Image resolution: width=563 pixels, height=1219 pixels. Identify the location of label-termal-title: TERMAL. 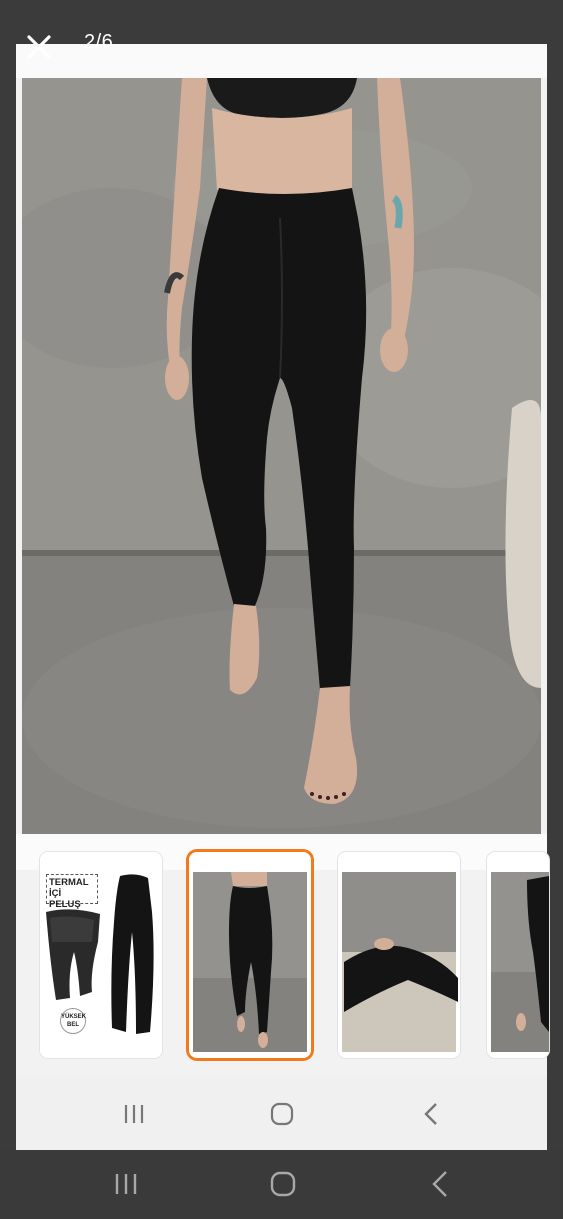
(69, 882).